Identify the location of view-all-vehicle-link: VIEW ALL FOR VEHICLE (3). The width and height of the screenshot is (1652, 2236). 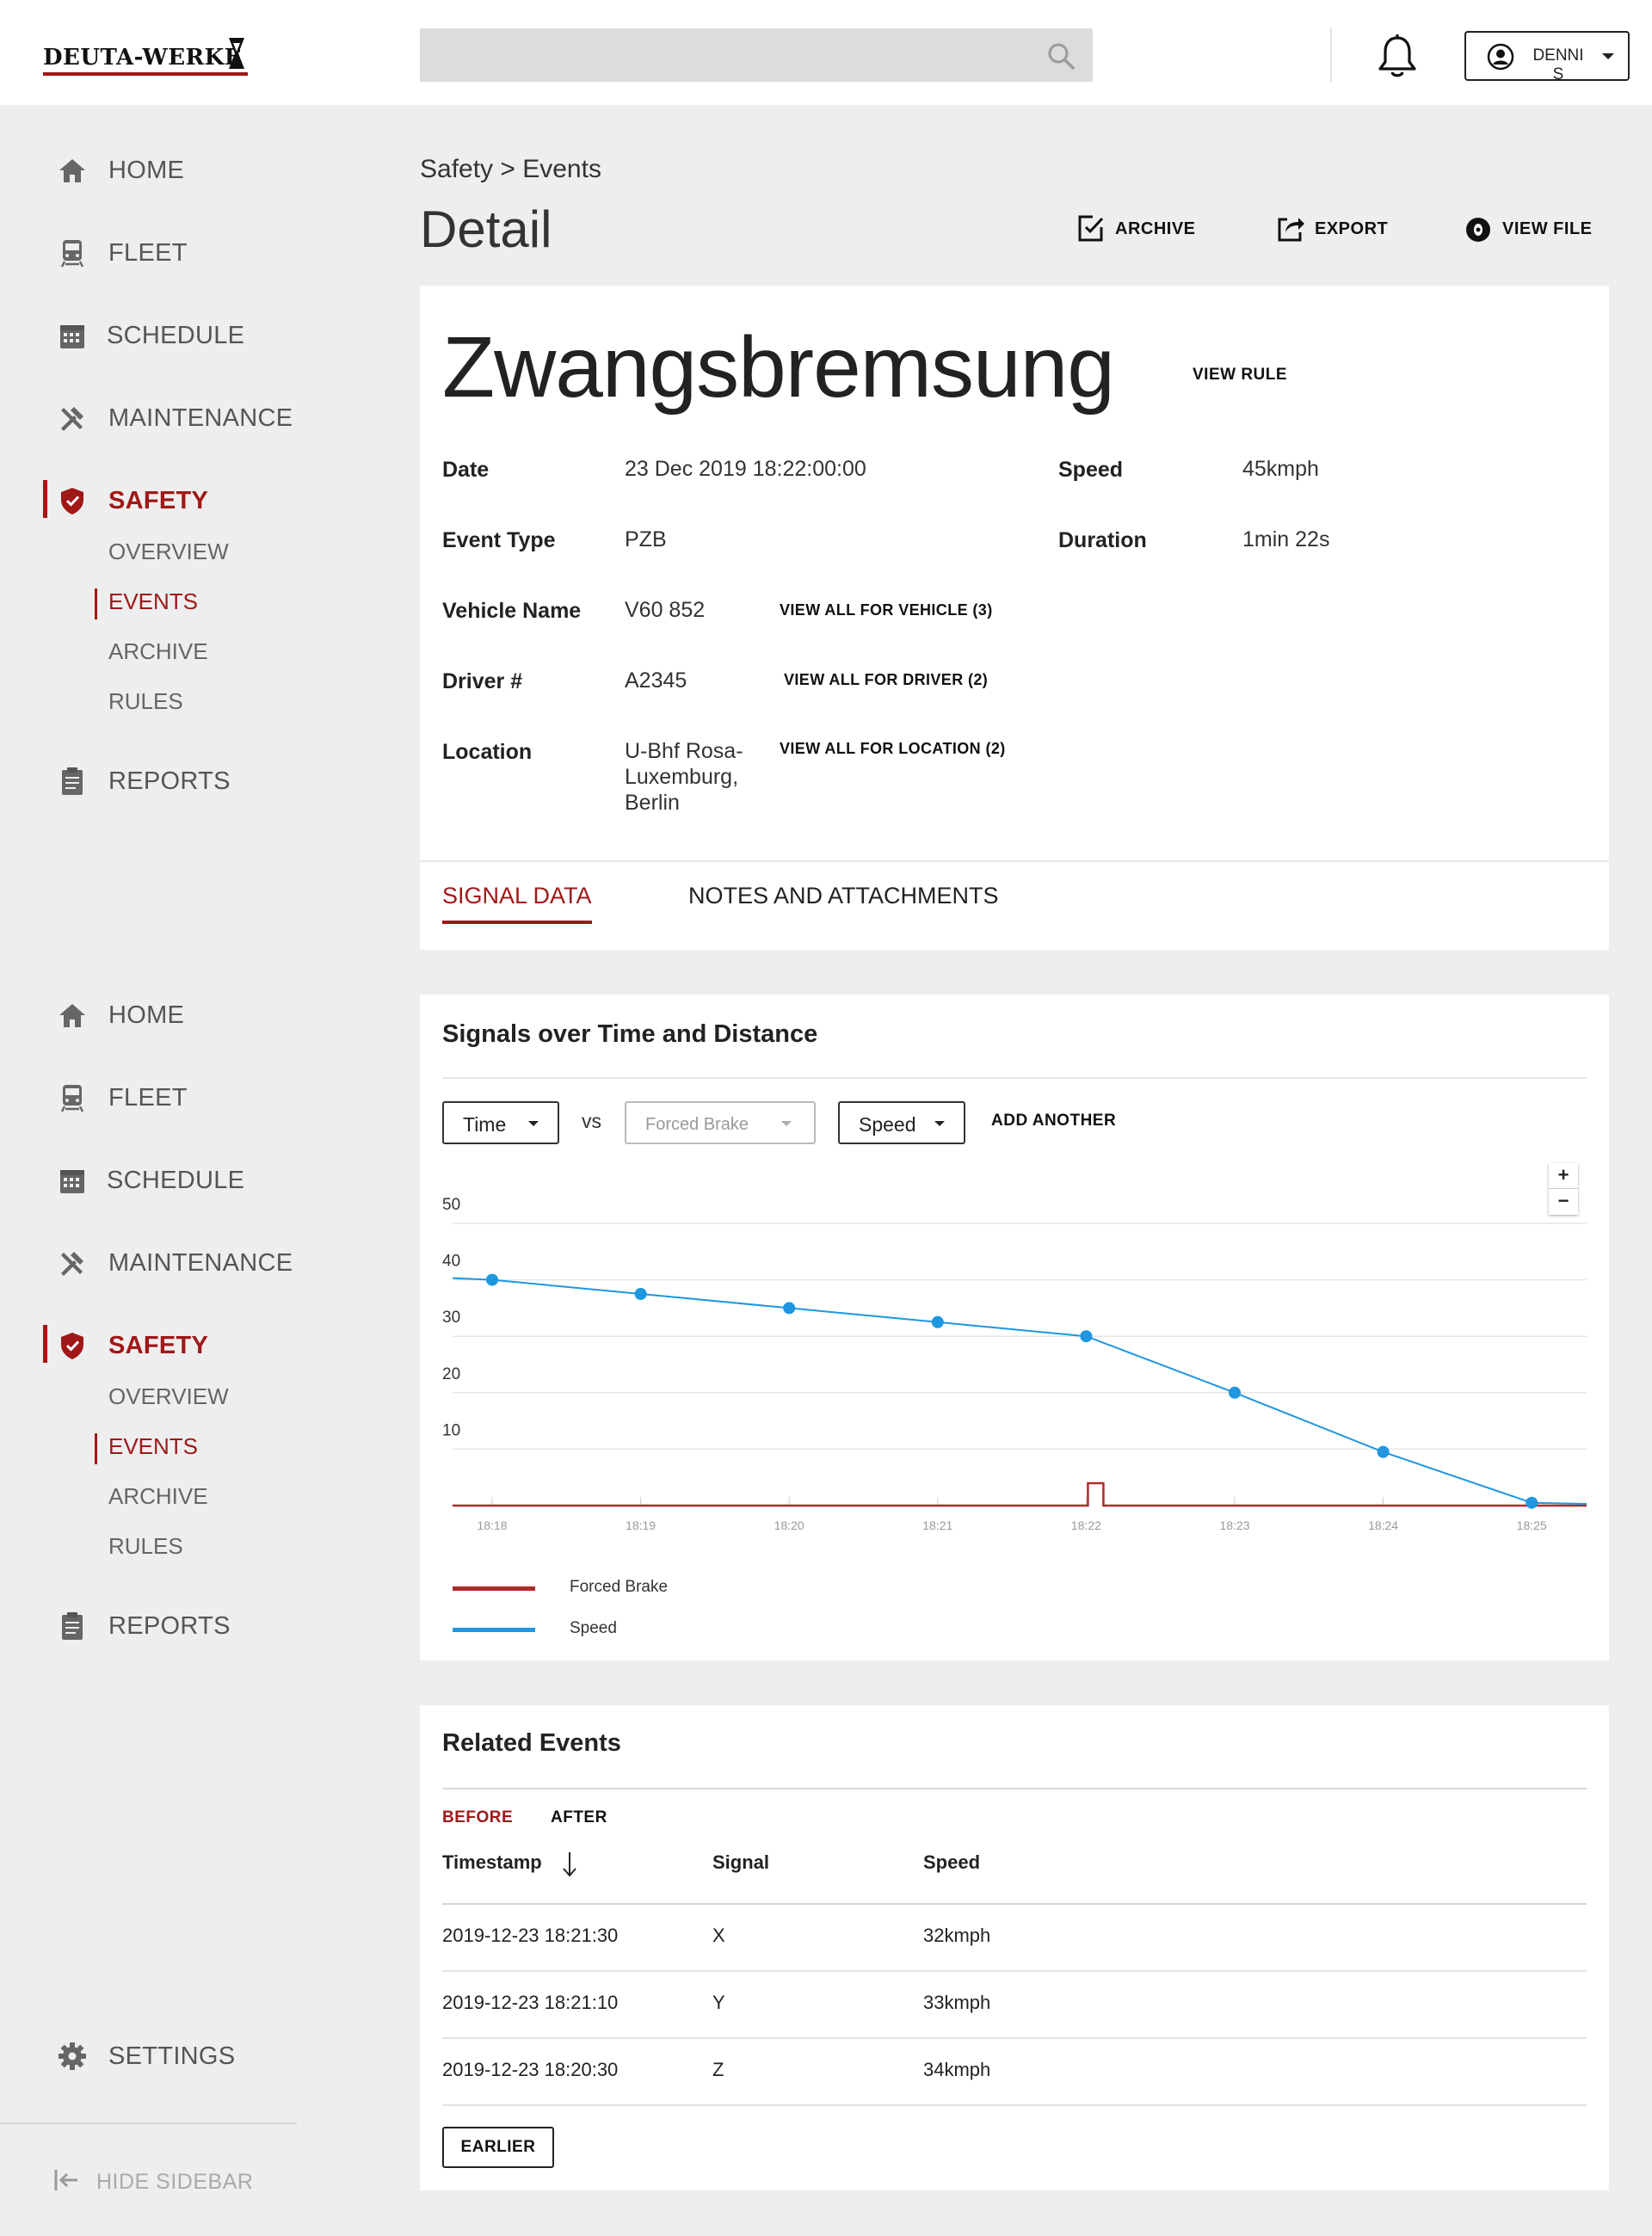
(887, 610).